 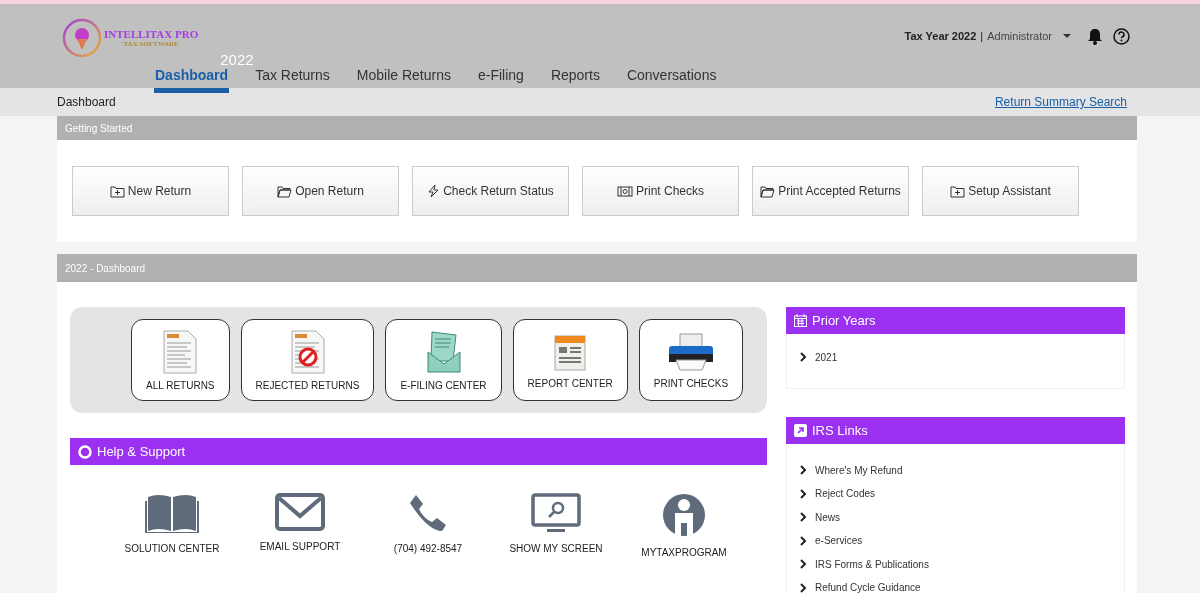 I want to click on support-link: SHOW MY SCREEN, so click(x=556, y=525).